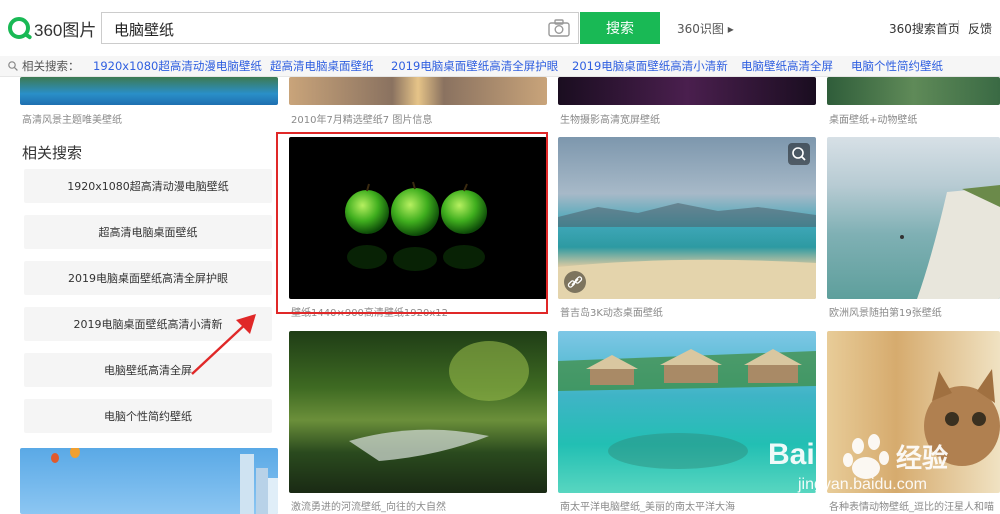 The height and width of the screenshot is (514, 1000). I want to click on search-input, so click(324, 29).